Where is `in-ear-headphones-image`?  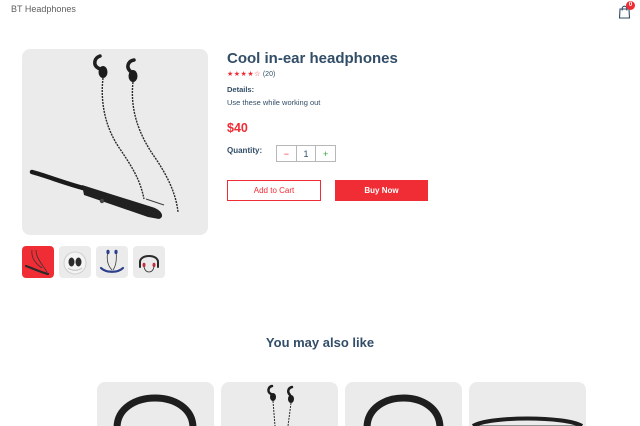 in-ear-headphones-image is located at coordinates (280, 405).